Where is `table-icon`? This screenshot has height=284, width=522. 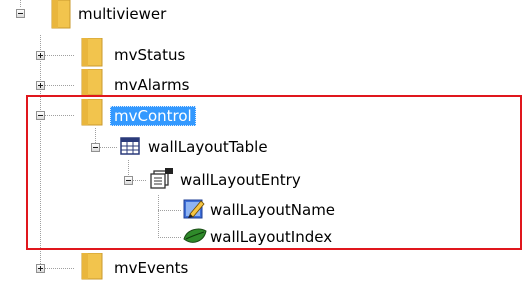 table-icon is located at coordinates (130, 148).